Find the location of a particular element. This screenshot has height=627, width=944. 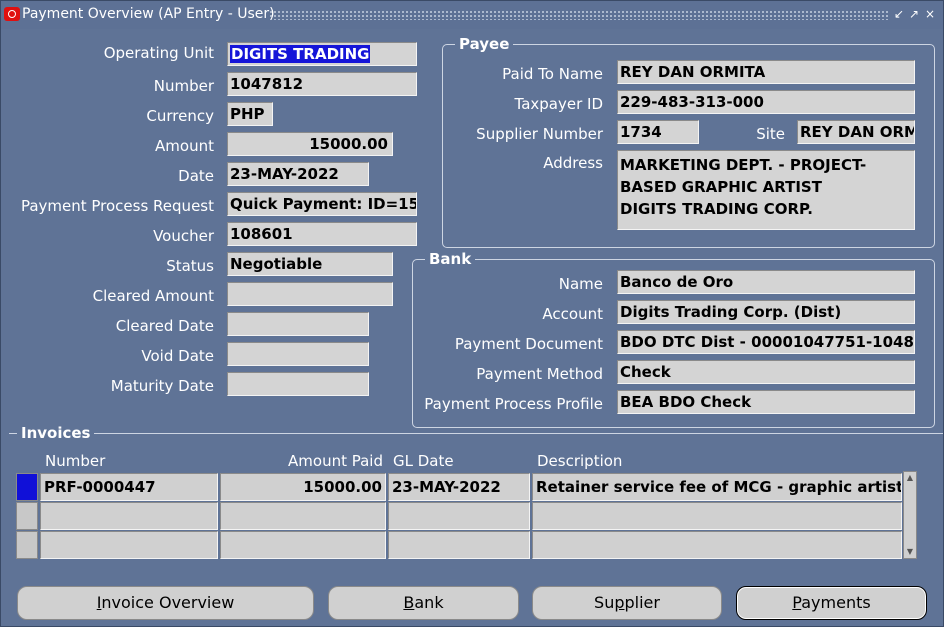

amount-label: Amount is located at coordinates (184, 146).